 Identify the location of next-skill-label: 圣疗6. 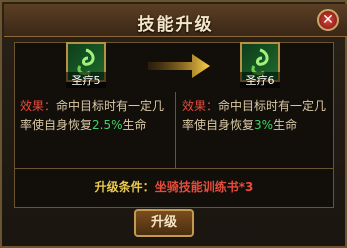
(260, 80).